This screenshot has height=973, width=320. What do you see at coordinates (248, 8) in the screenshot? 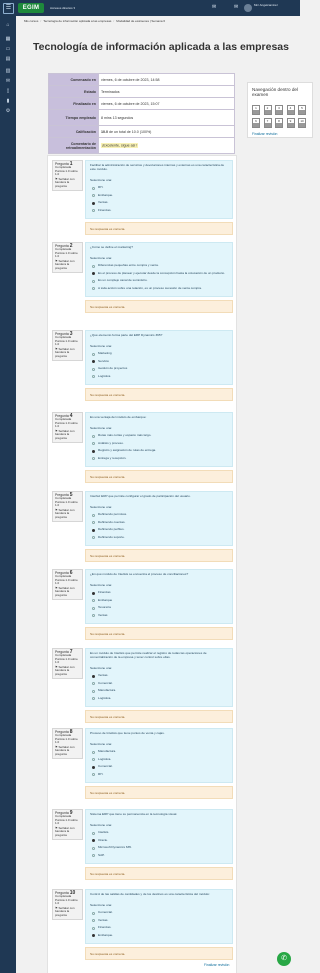
I see `avatar` at bounding box center [248, 8].